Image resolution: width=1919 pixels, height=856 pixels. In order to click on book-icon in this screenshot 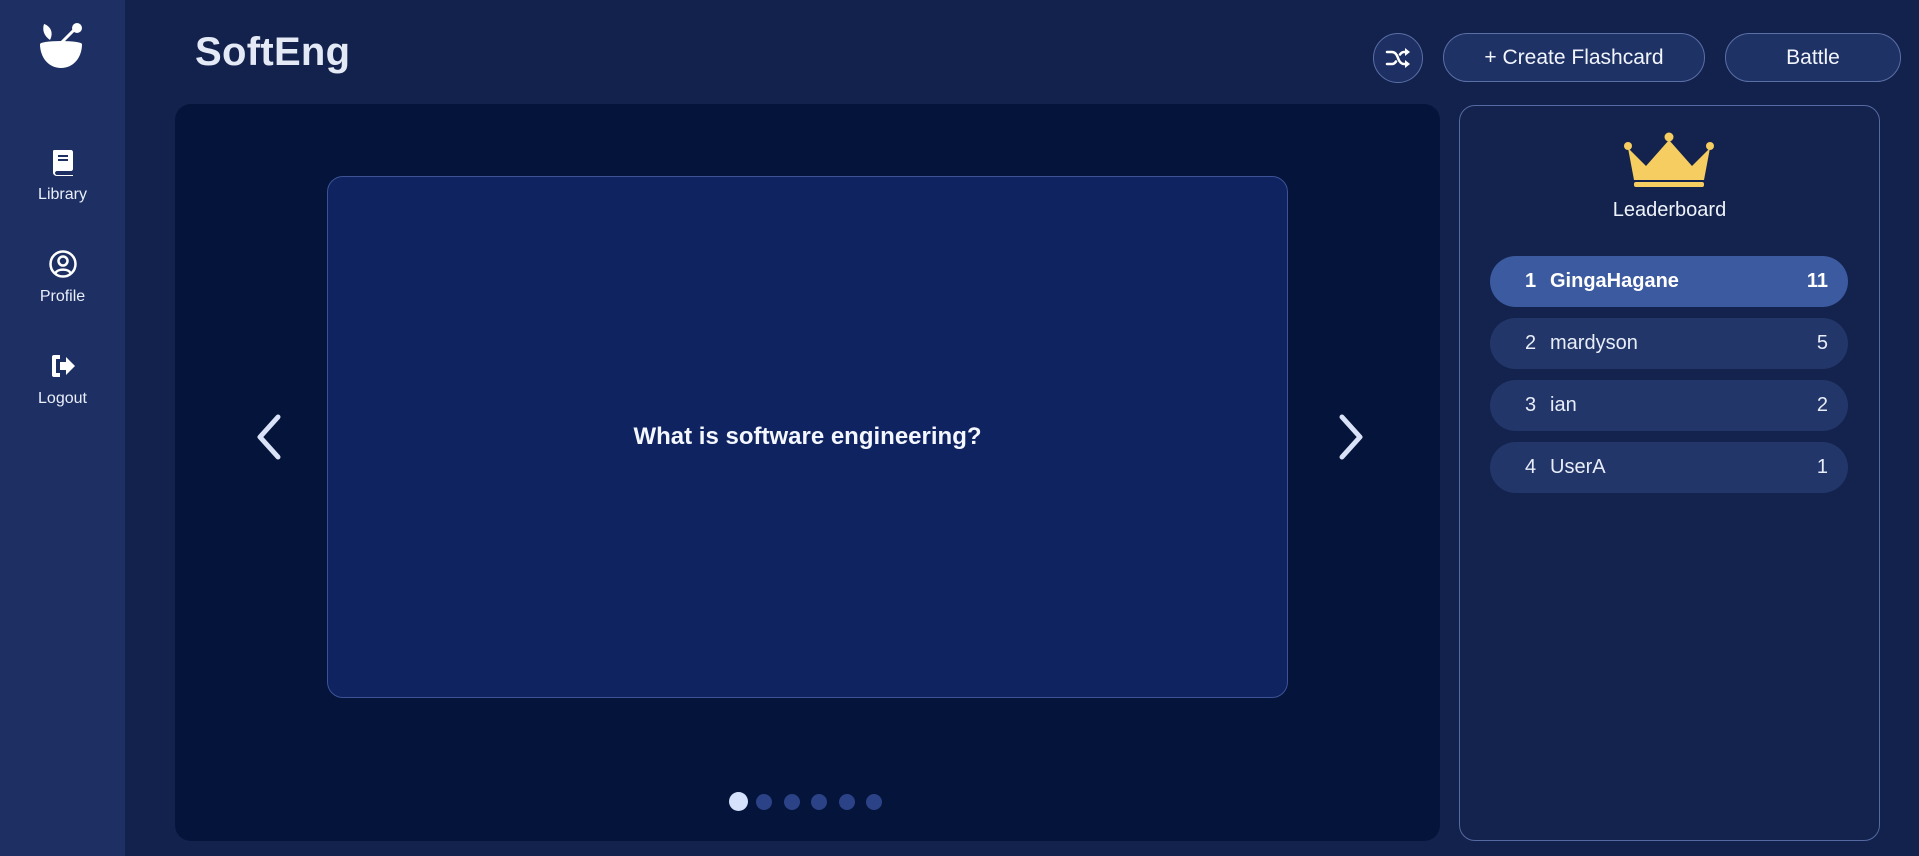, I will do `click(62, 163)`.